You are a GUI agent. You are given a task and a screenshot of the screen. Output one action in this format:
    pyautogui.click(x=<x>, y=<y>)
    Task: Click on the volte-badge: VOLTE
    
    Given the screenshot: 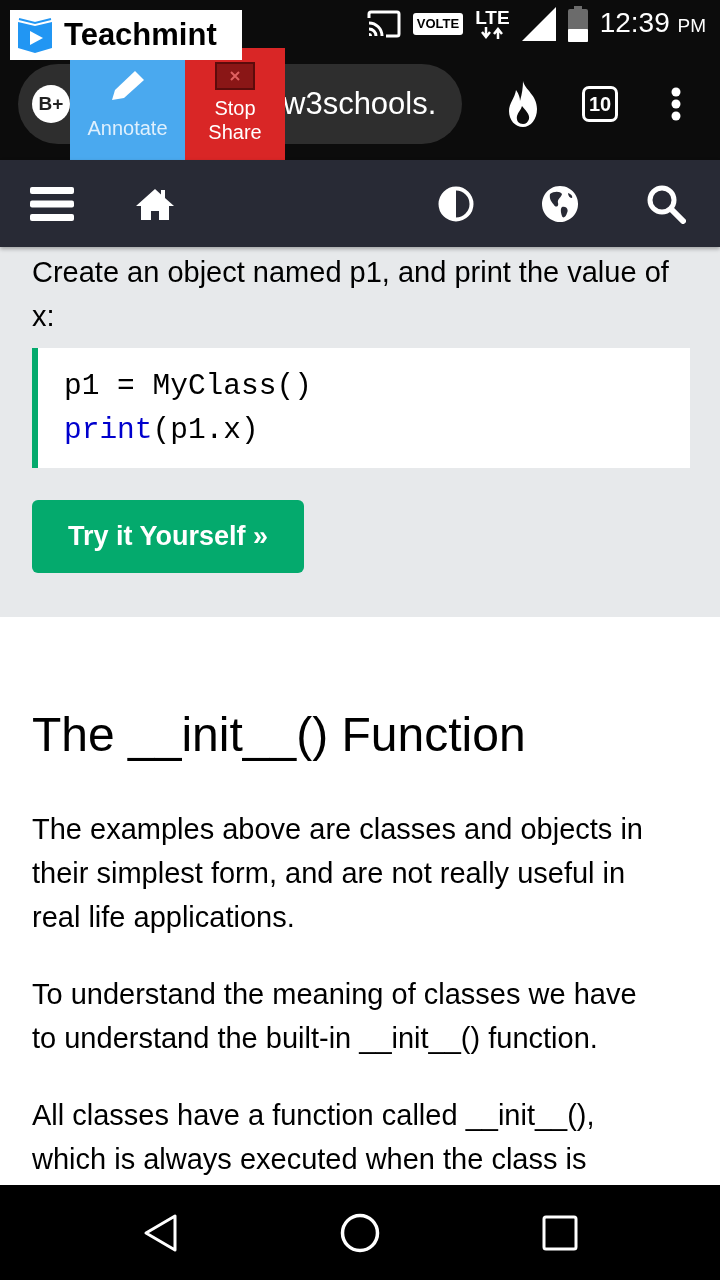 What is the action you would take?
    pyautogui.click(x=438, y=24)
    